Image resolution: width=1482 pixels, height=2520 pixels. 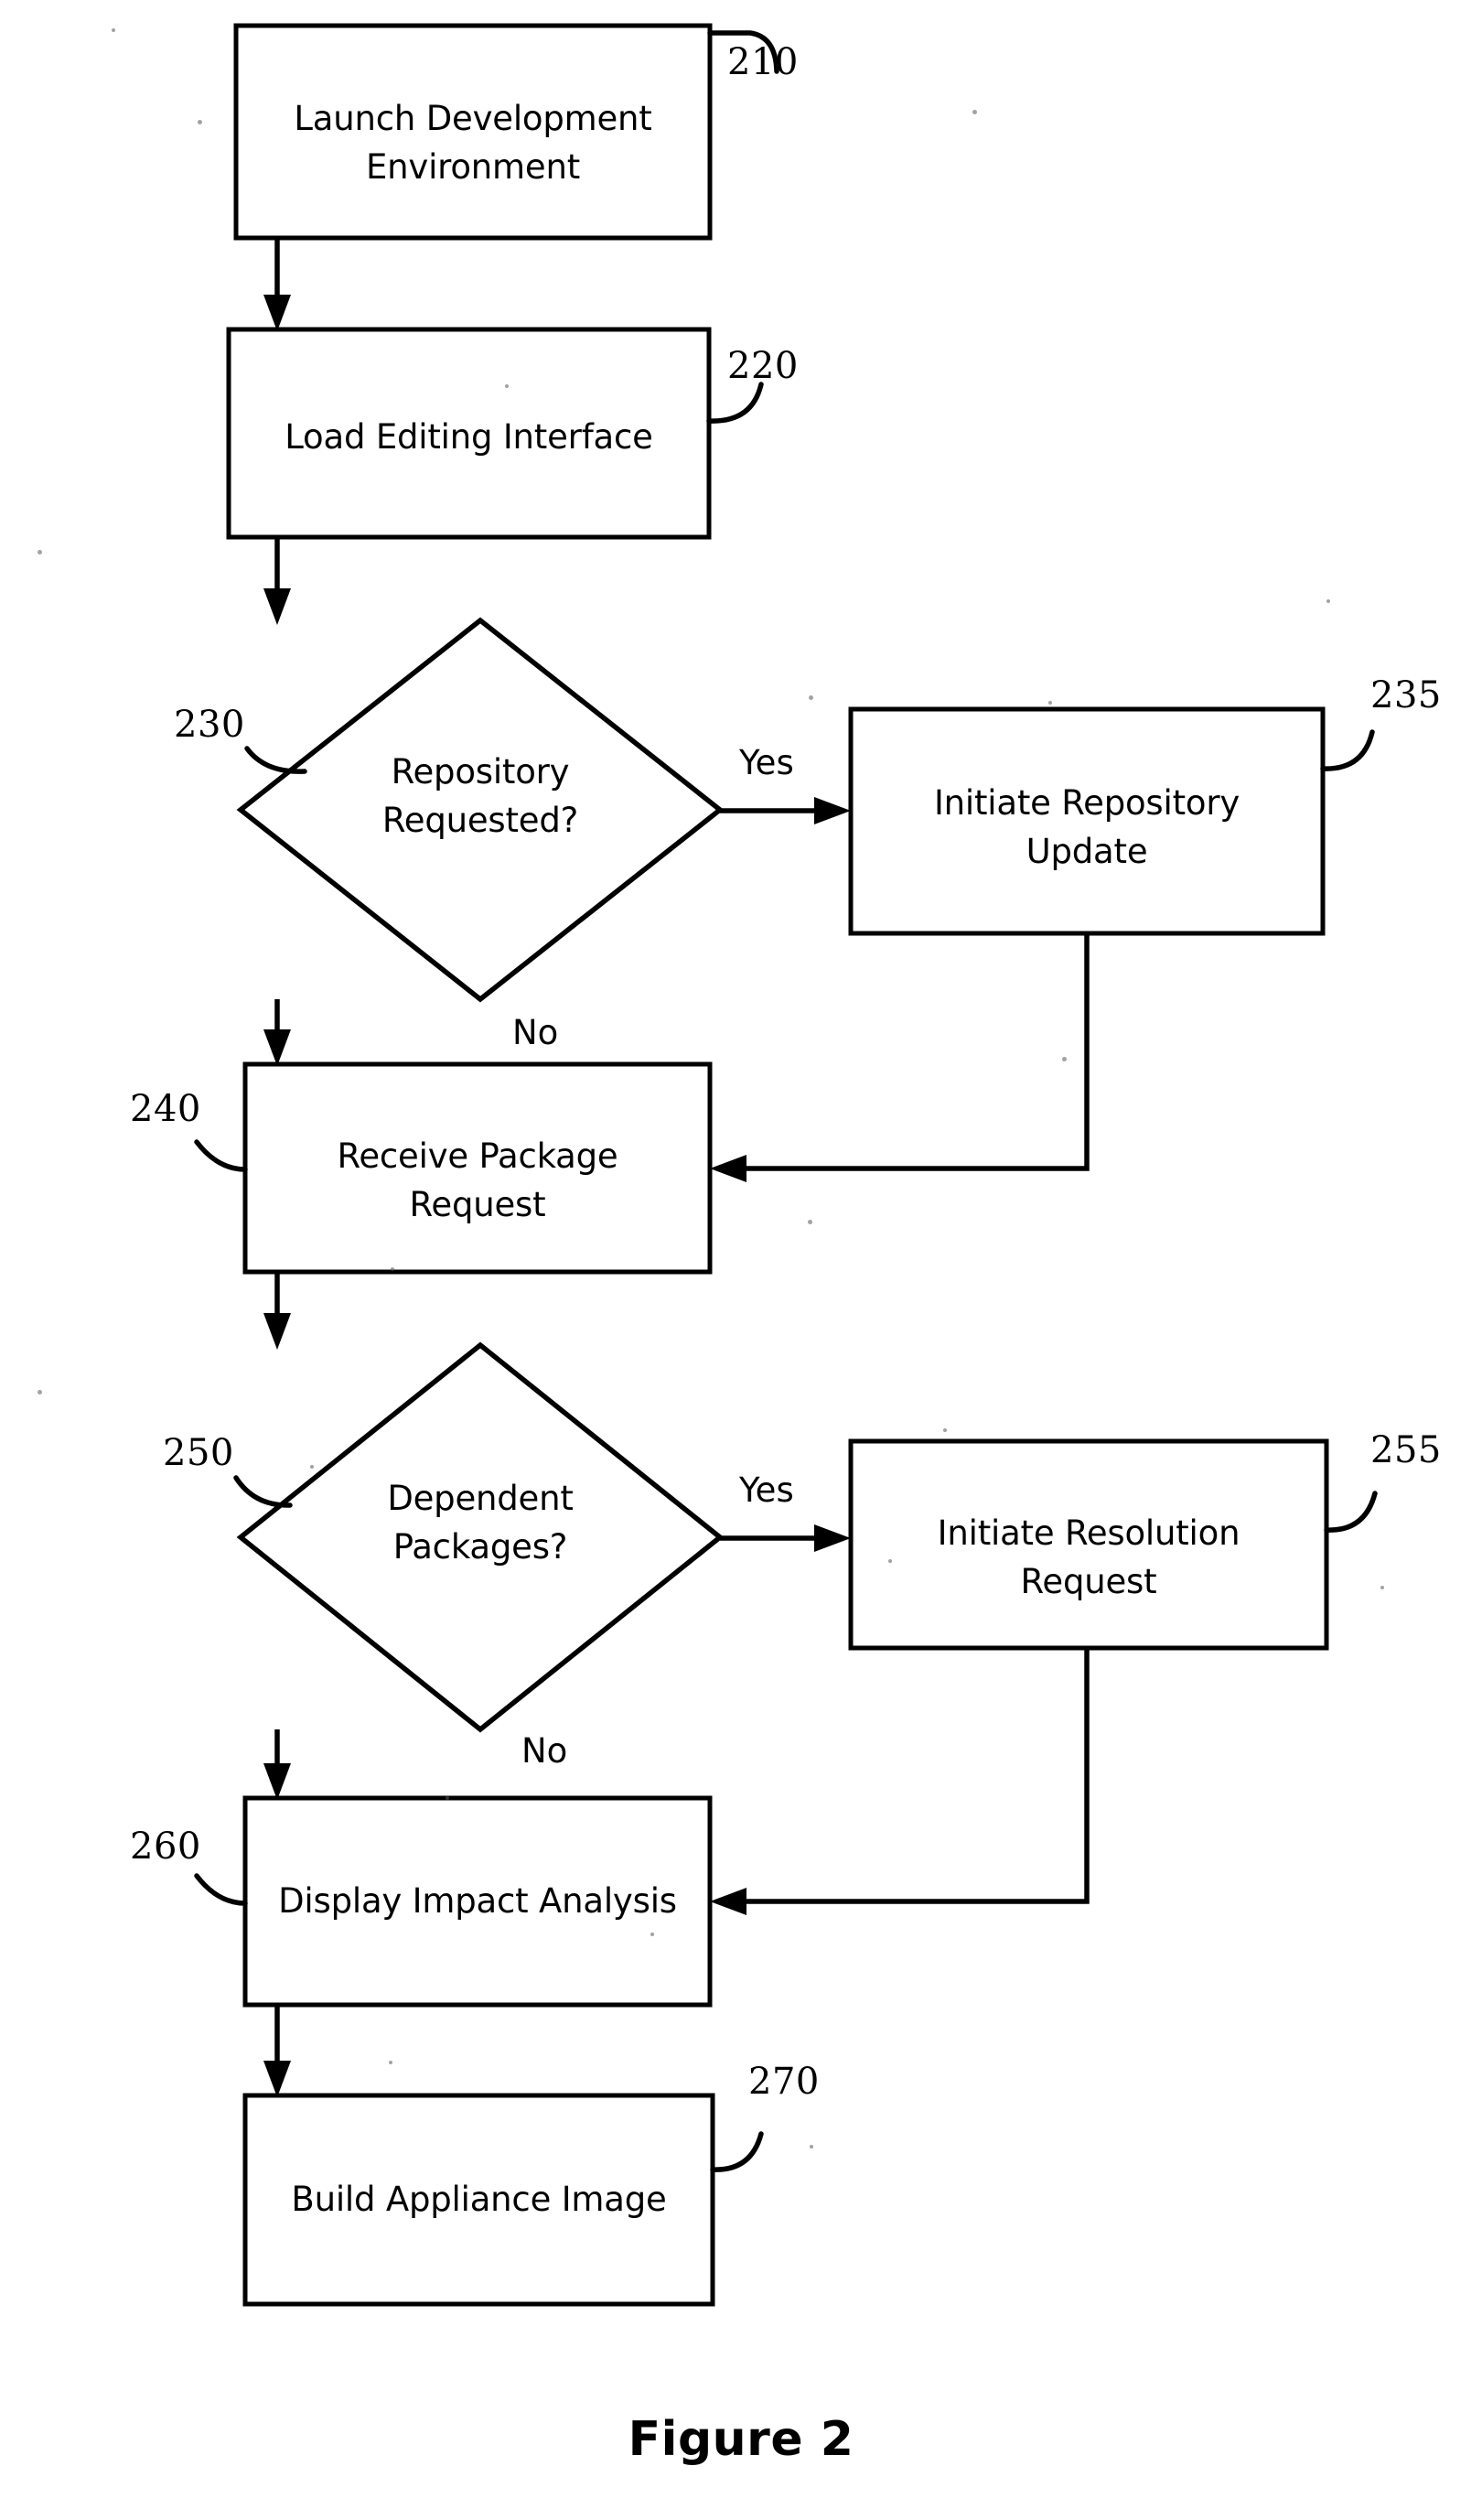 I want to click on edge-255-260-arrowhead, so click(x=728, y=1901).